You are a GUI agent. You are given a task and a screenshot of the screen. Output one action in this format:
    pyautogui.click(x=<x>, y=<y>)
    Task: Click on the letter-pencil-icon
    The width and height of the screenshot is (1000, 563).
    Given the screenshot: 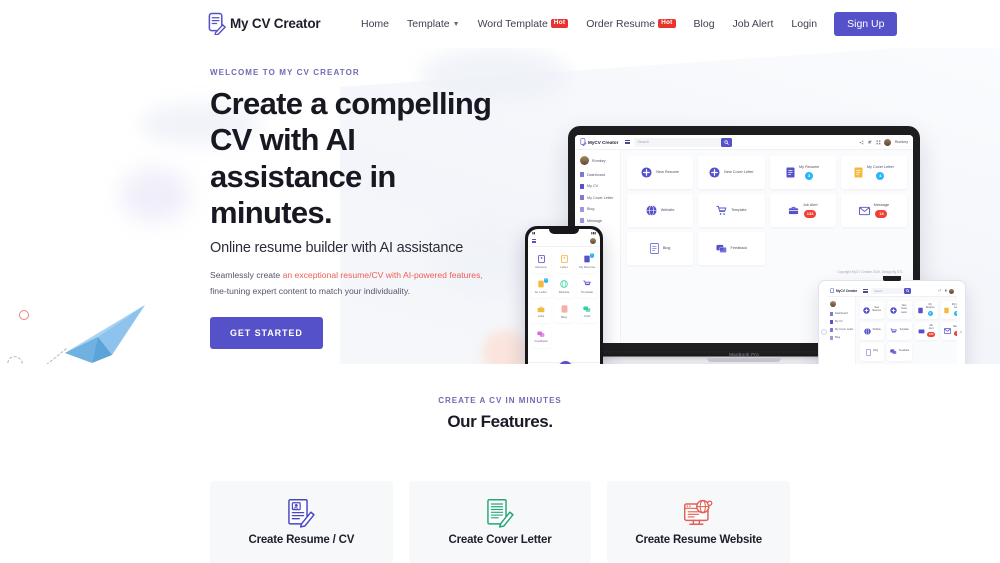 What is the action you would take?
    pyautogui.click(x=500, y=513)
    